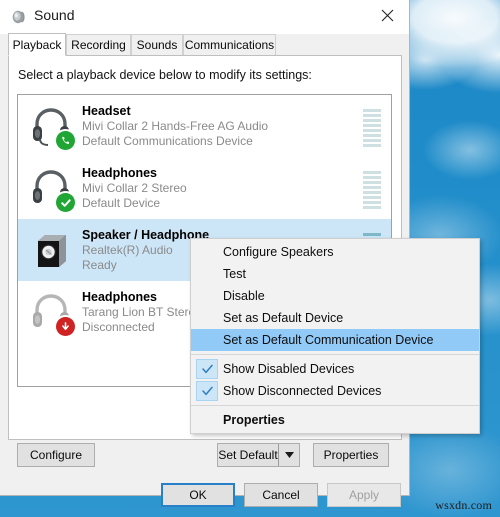  I want to click on device-status: Default Communications Device, so click(167, 140).